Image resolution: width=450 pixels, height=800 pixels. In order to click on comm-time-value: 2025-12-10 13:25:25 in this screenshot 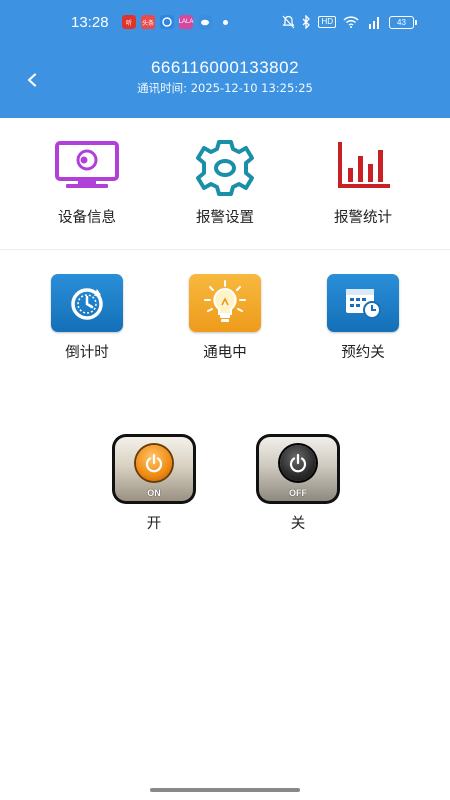, I will do `click(251, 88)`.